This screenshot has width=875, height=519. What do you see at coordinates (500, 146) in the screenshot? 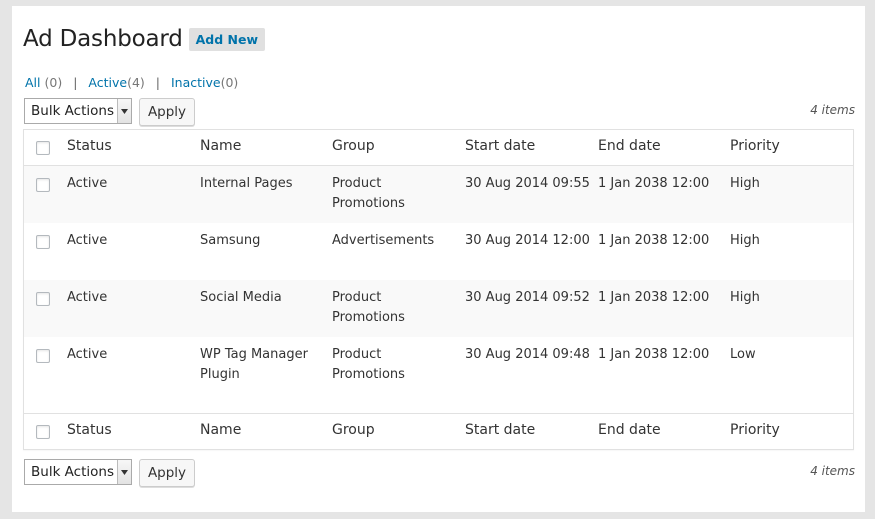
I see `column-header-start-date: Start date` at bounding box center [500, 146].